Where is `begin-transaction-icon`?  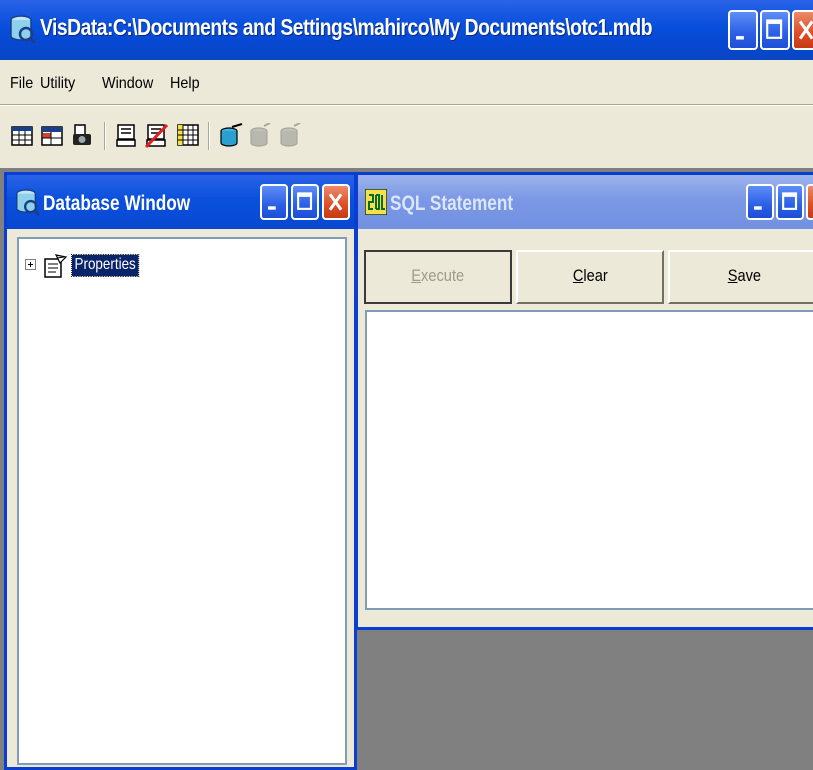 begin-transaction-icon is located at coordinates (231, 136).